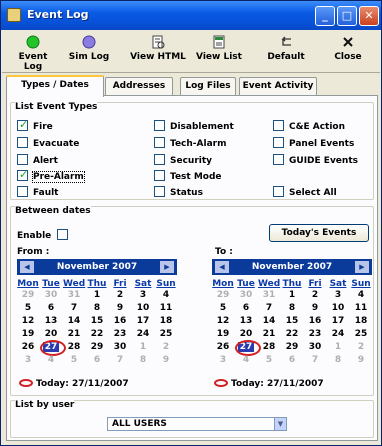 The width and height of the screenshot is (382, 446). I want to click on from-next-month-icon: ▶, so click(167, 267).